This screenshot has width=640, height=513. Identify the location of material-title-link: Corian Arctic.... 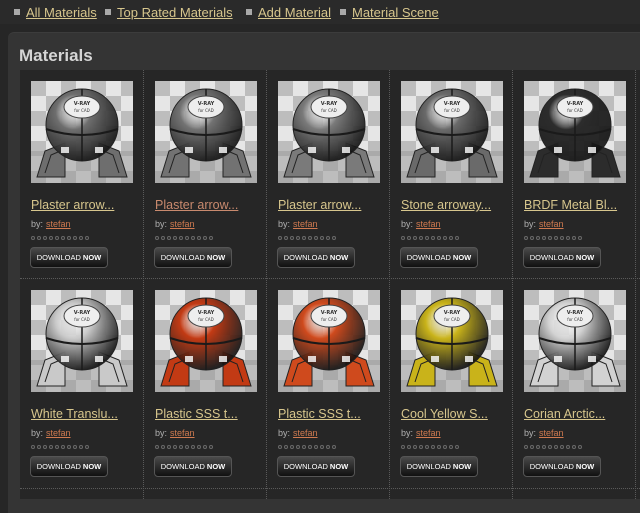
(580, 414).